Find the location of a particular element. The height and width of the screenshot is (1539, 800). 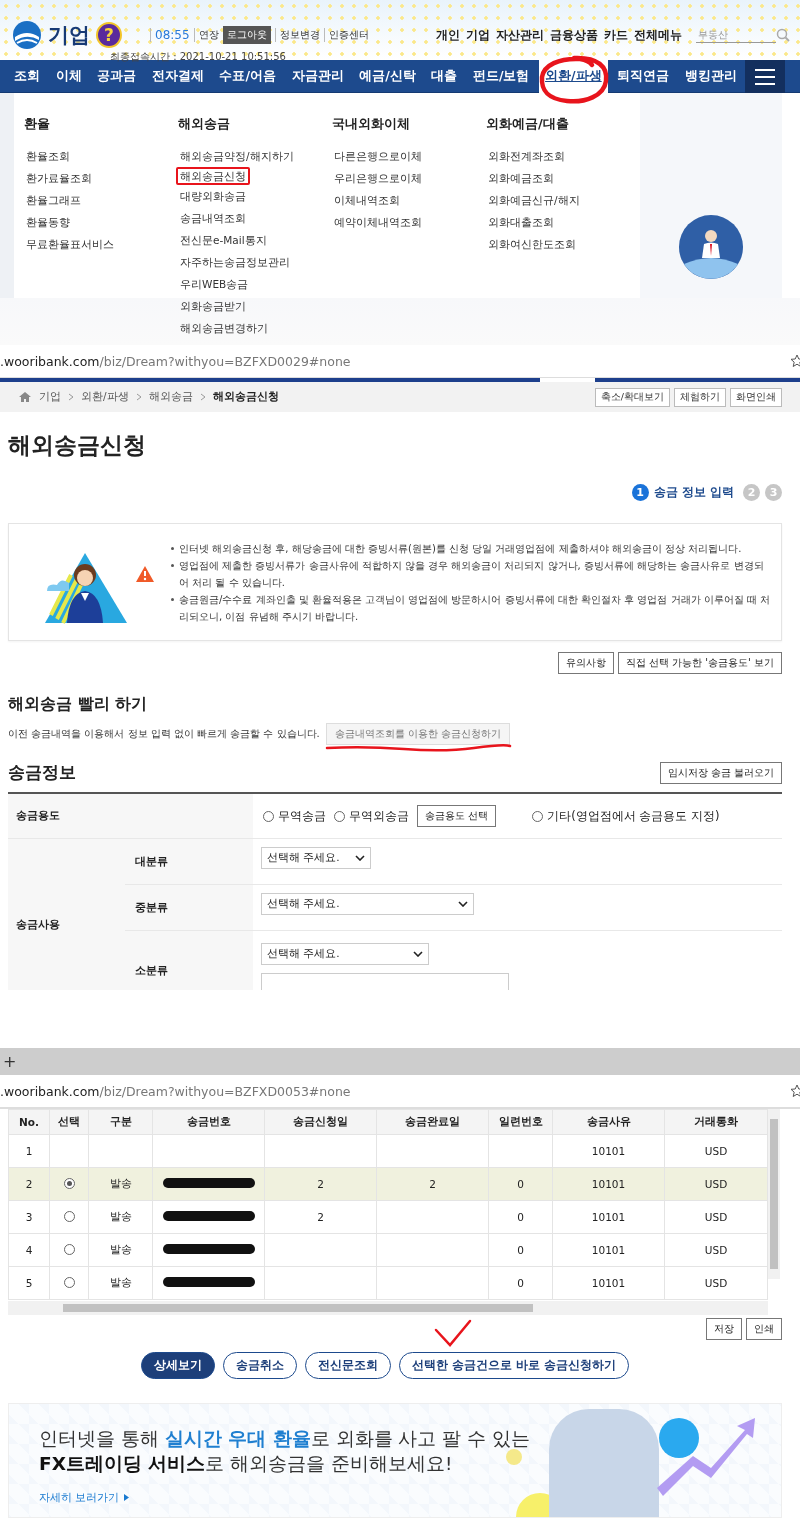

top-link: 금융상품 is located at coordinates (574, 35).